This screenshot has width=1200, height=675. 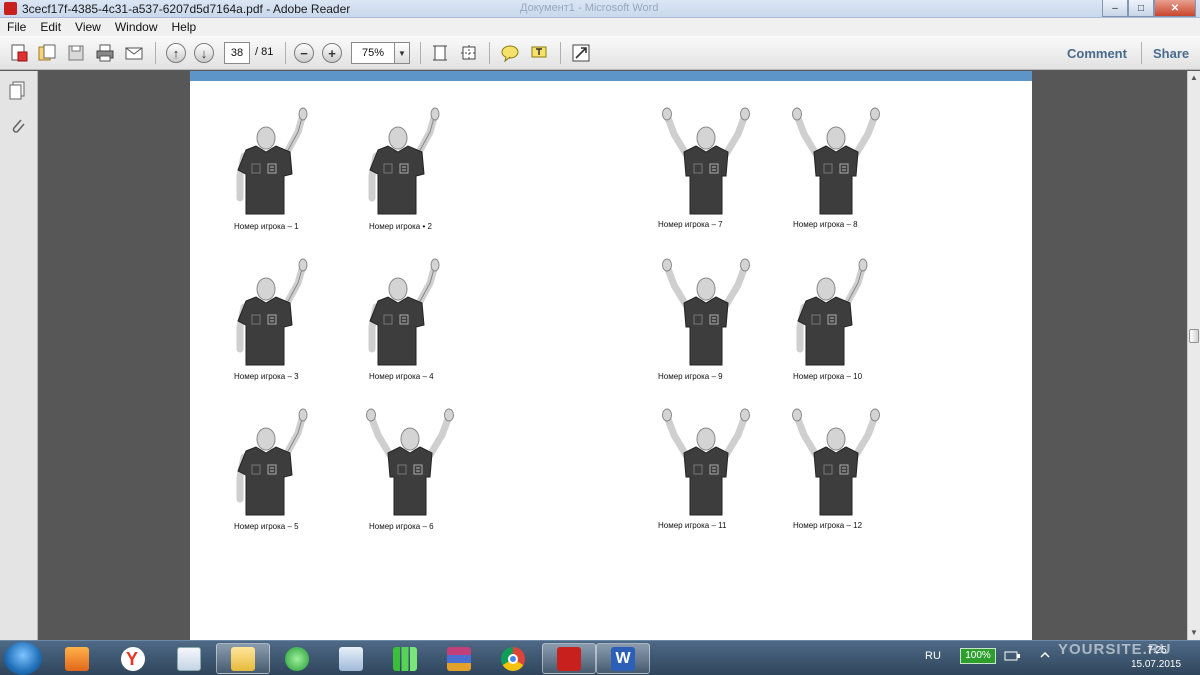 I want to click on scroll-up-icon: ▲, so click(x=1194, y=78).